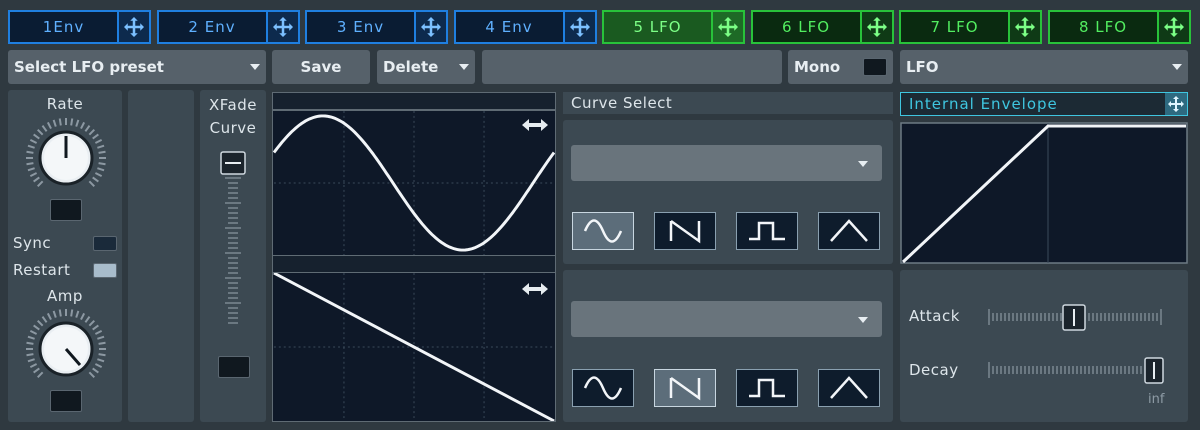  What do you see at coordinates (66, 401) in the screenshot?
I see `amp-value-box` at bounding box center [66, 401].